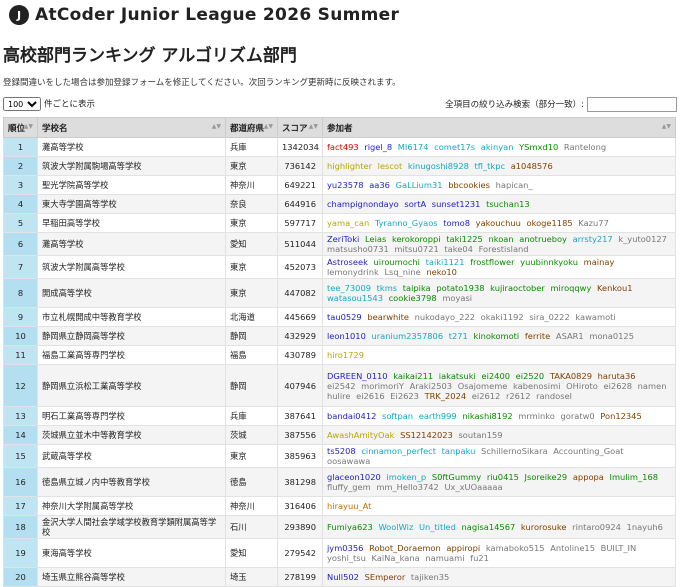 Image resolution: width=680 pixels, height=587 pixels. What do you see at coordinates (593, 239) in the screenshot?
I see `member-link: arrsty217` at bounding box center [593, 239].